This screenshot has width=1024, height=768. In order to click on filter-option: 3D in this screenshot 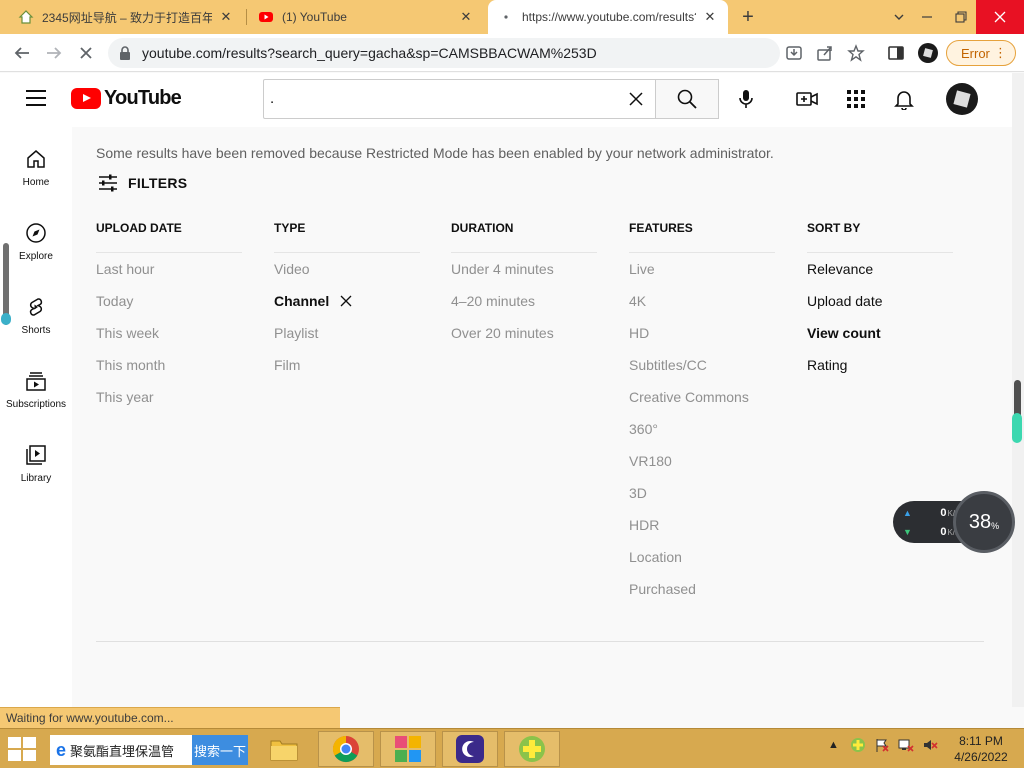, I will do `click(702, 493)`.